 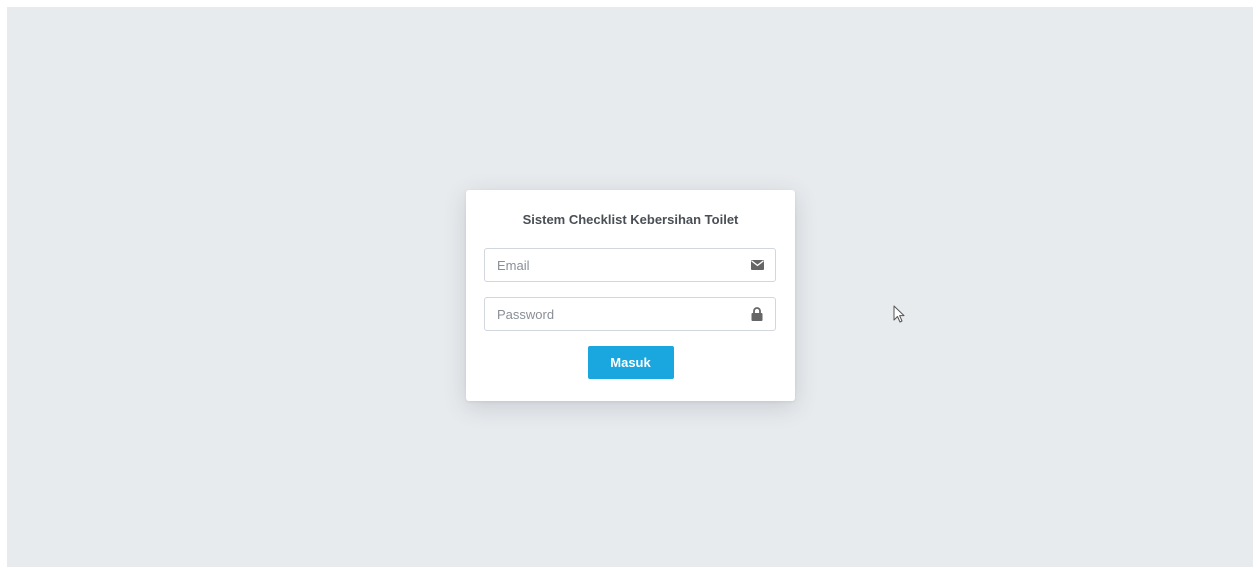 What do you see at coordinates (630, 295) in the screenshot?
I see `login-box: Sistem Checklist Kebersihan Toilet Masuk` at bounding box center [630, 295].